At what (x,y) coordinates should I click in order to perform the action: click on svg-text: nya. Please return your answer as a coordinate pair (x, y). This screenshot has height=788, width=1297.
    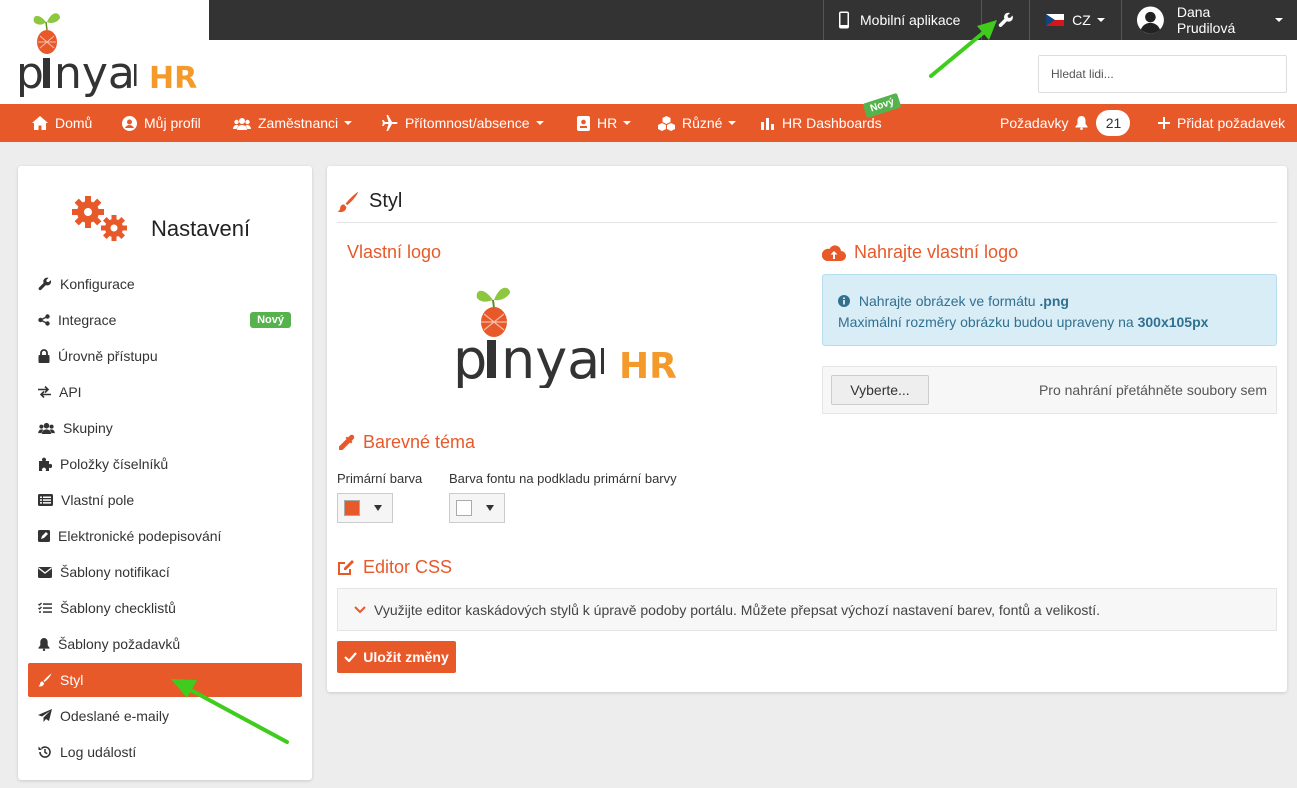
    Looking at the image, I should click on (550, 358).